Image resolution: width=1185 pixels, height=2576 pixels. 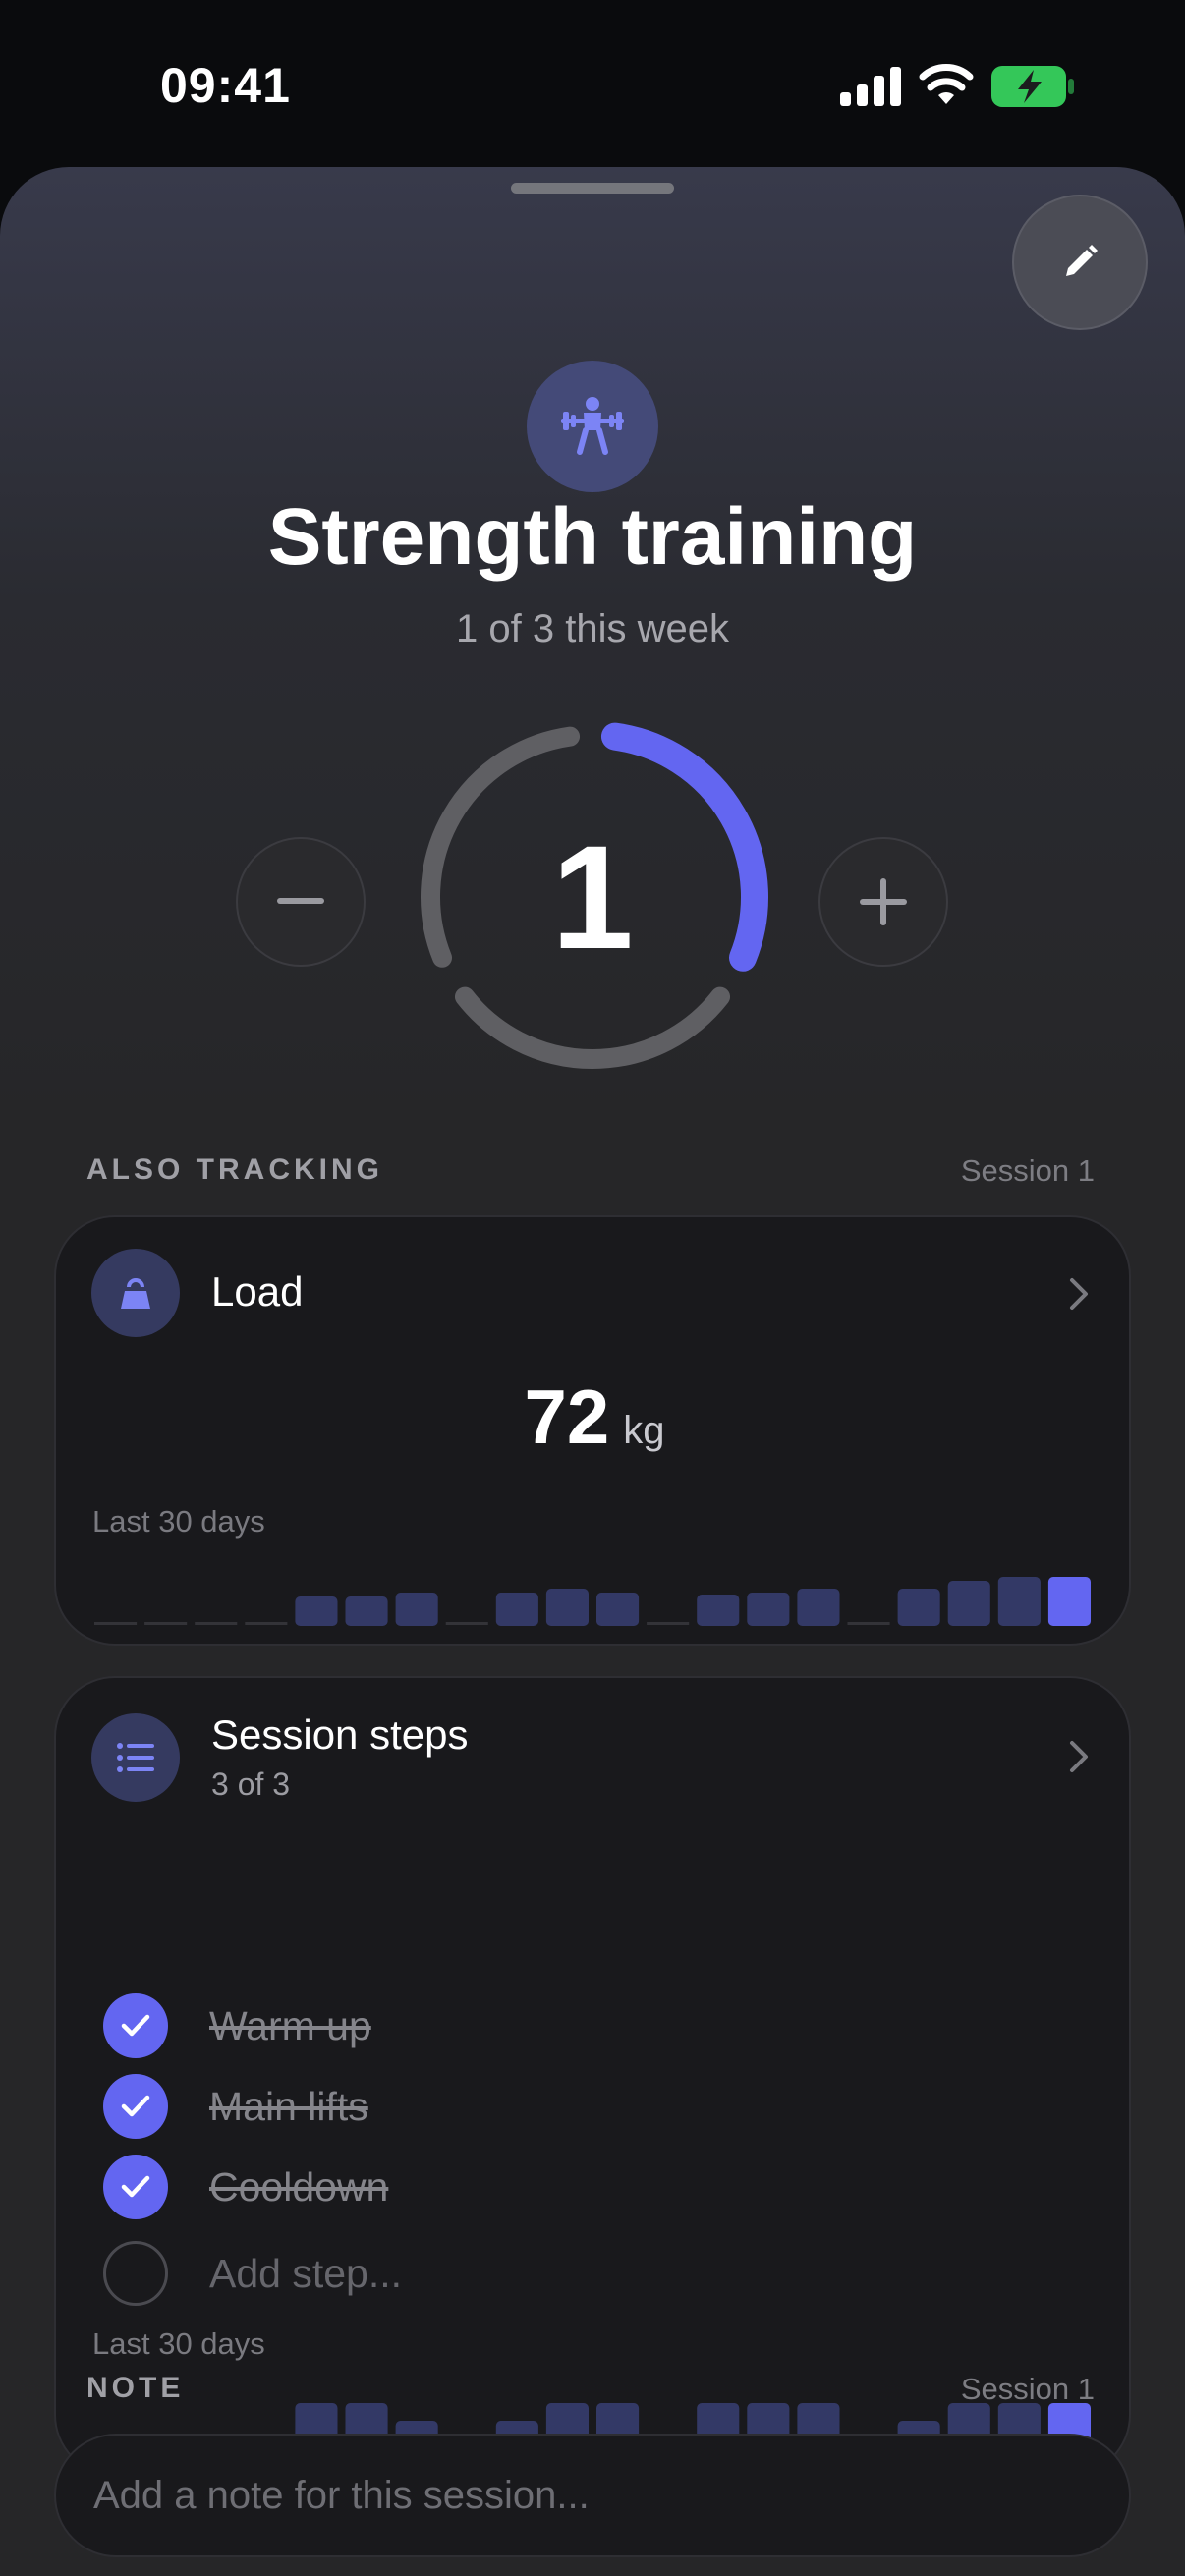 I want to click on load-icon-badge, so click(x=136, y=1293).